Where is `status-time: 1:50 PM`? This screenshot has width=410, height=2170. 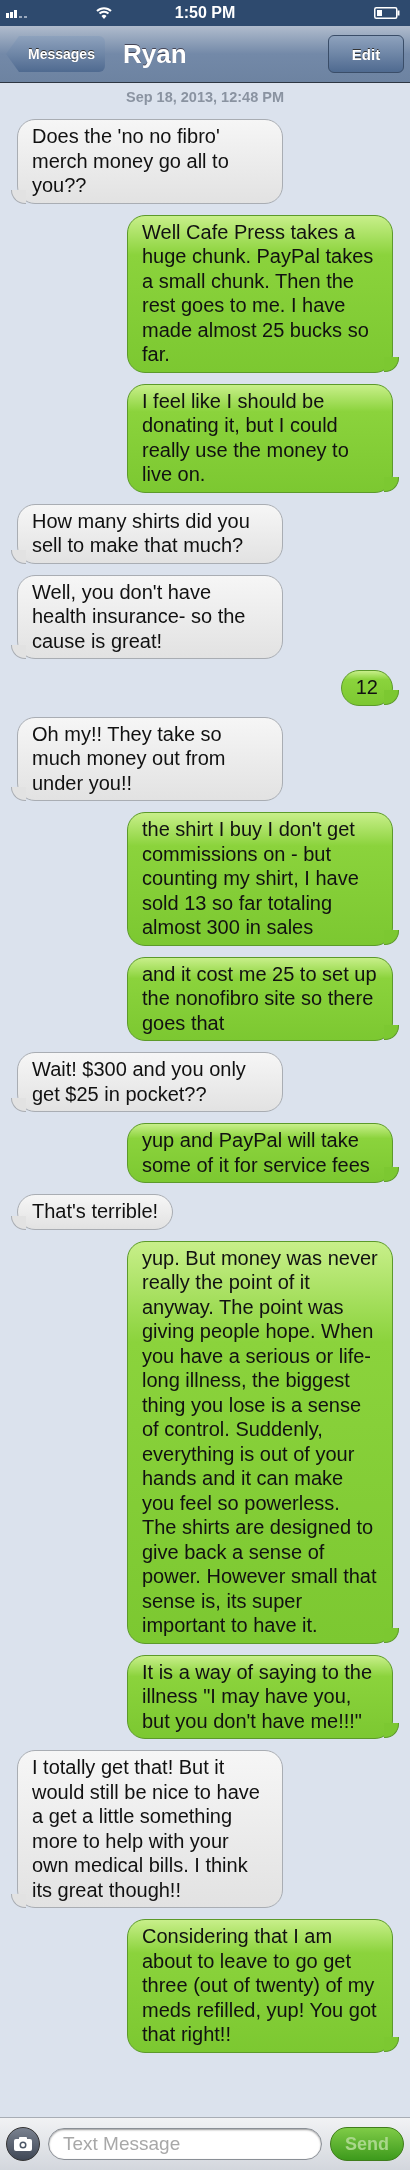 status-time: 1:50 PM is located at coordinates (205, 13).